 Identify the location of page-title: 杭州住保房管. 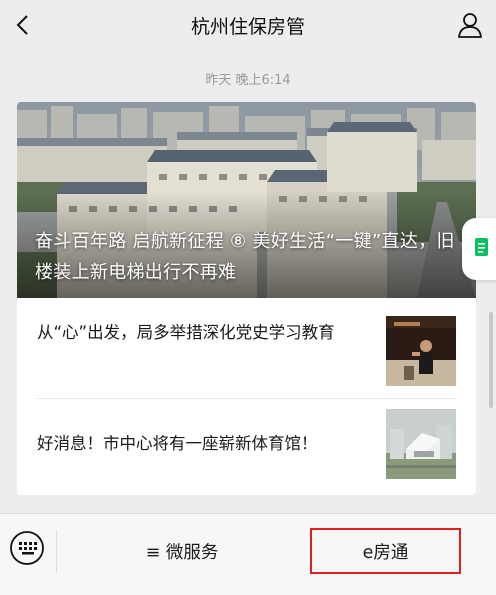
(247, 27).